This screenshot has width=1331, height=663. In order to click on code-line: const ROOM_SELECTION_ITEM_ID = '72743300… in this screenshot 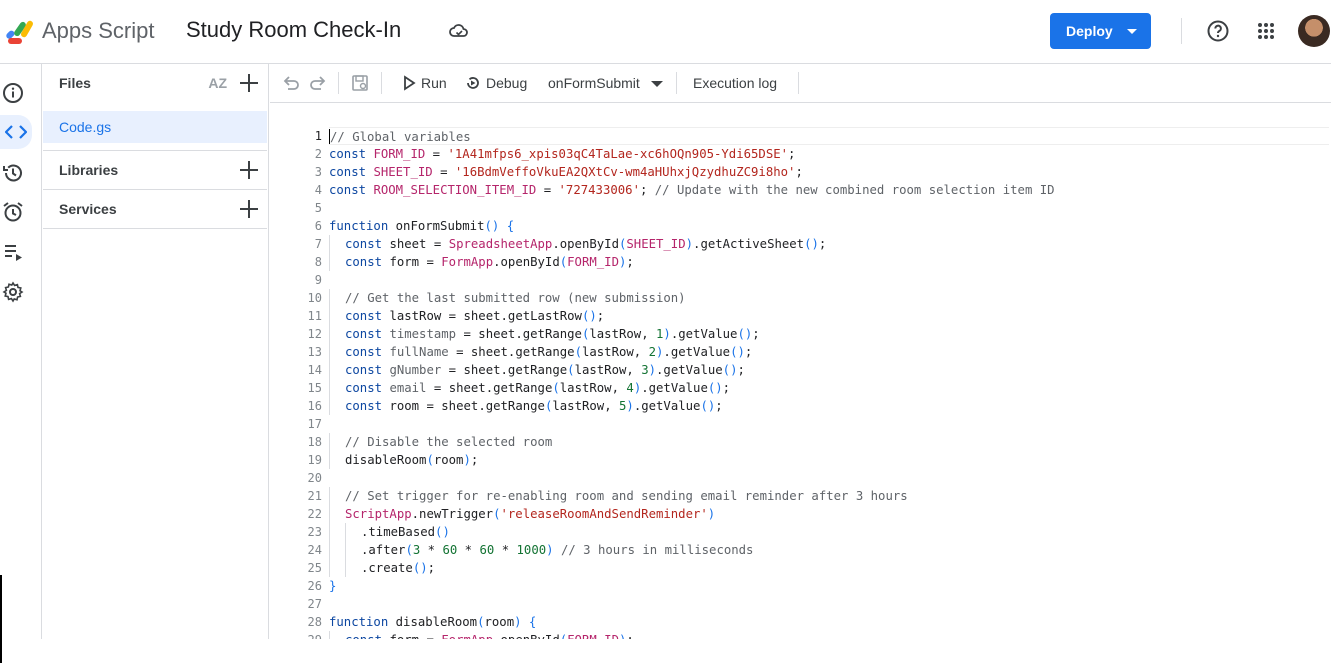, I will do `click(829, 190)`.